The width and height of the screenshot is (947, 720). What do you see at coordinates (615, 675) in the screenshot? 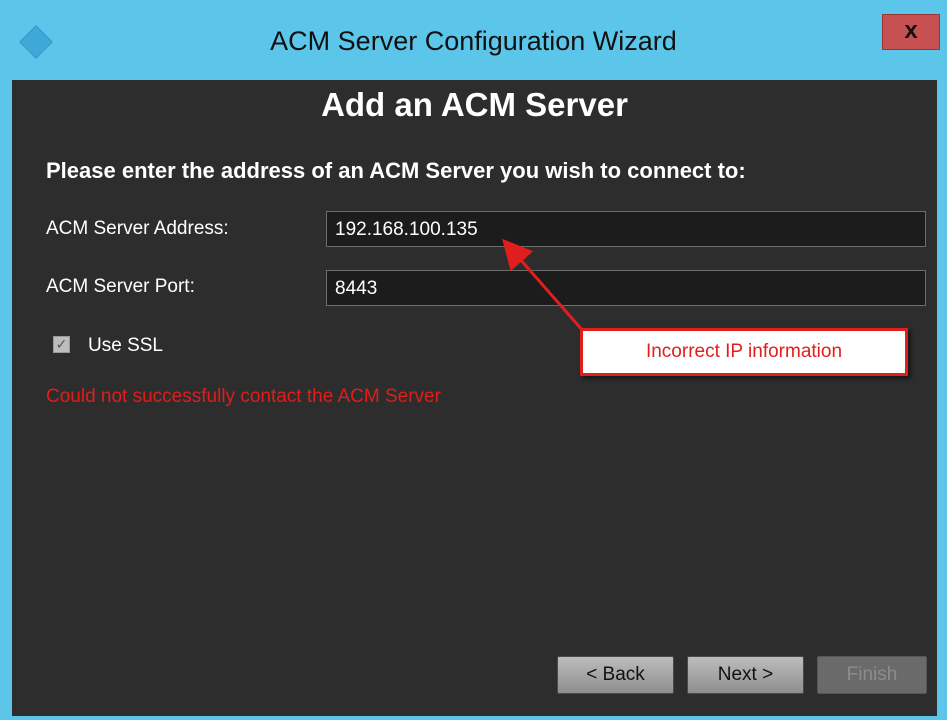
I see `back-button: < Back` at bounding box center [615, 675].